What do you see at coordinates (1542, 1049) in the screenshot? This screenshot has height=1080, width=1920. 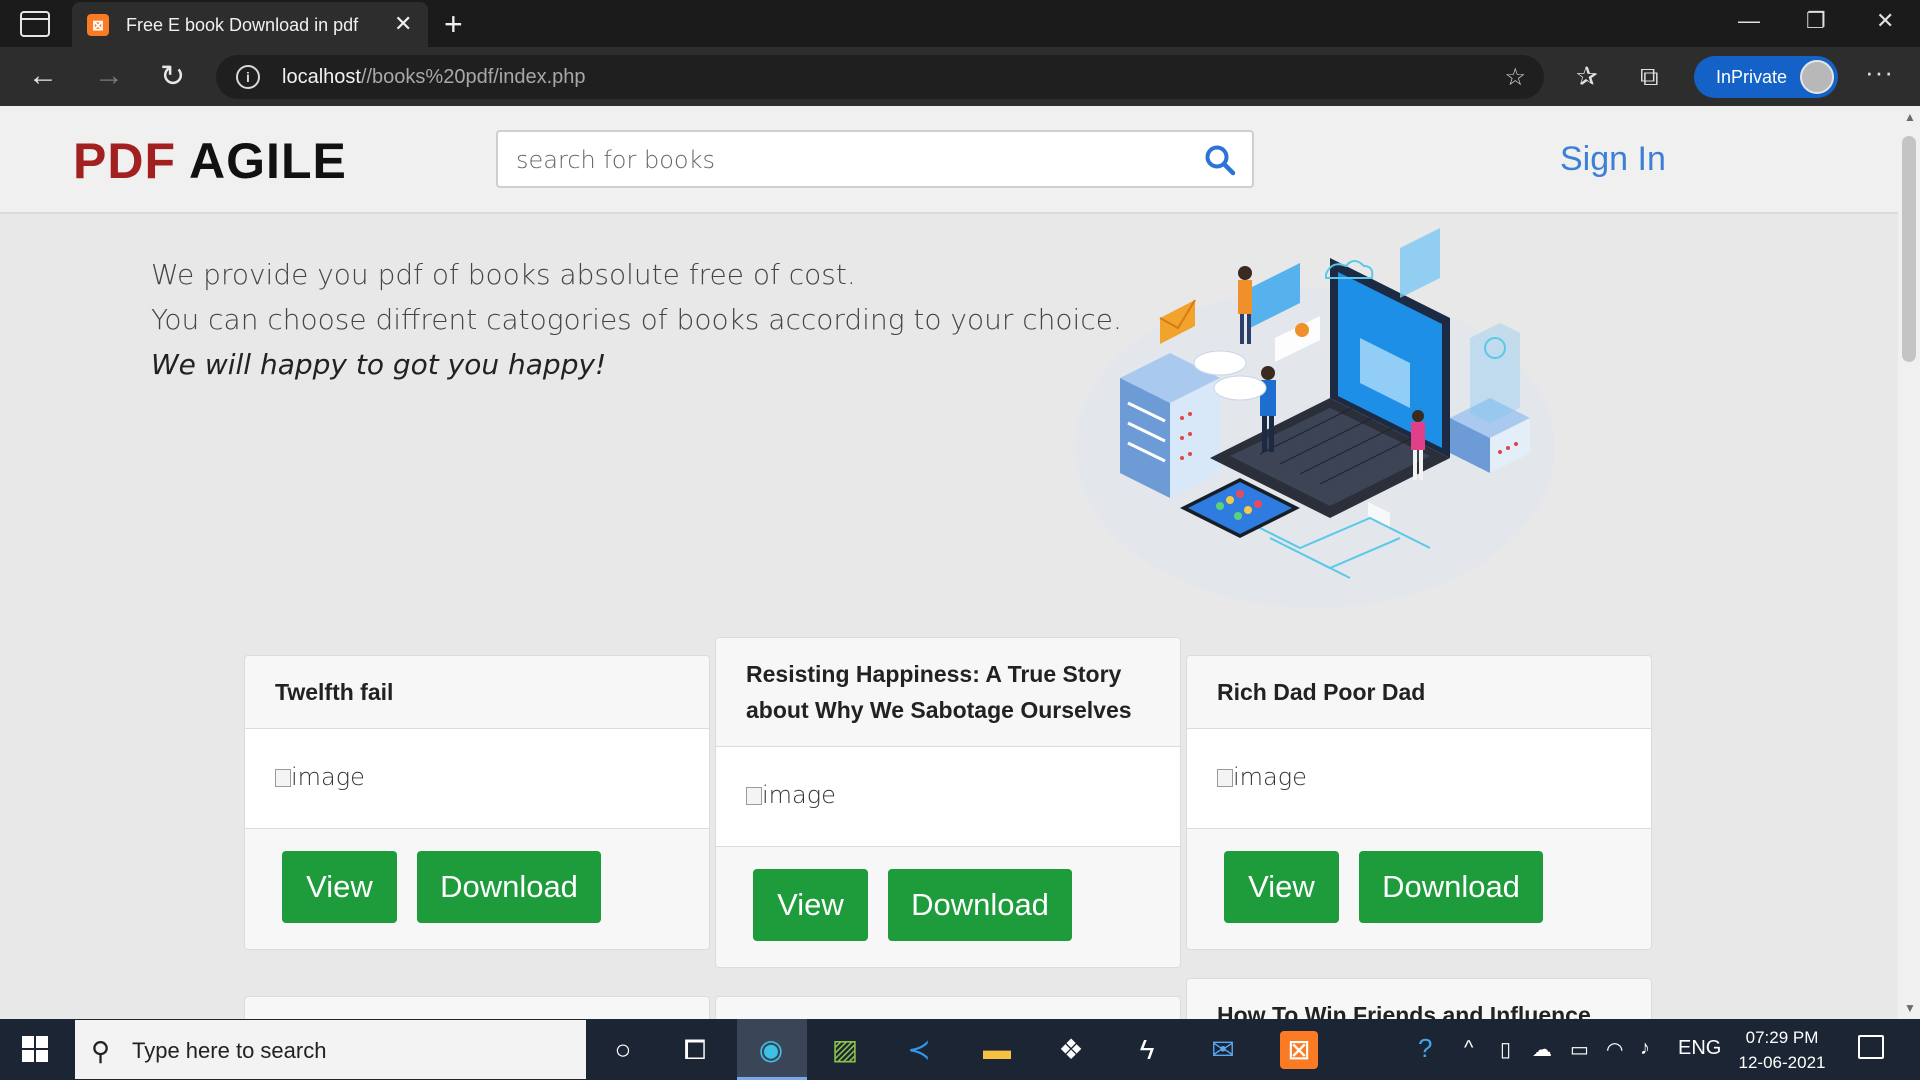 I see `onedrive-cloud-icon: ☁` at bounding box center [1542, 1049].